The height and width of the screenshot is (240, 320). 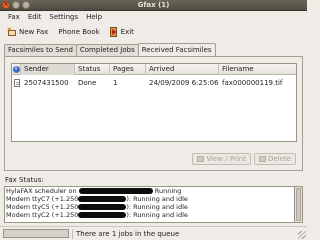 I want to click on exit-button: Exit, so click(x=122, y=32).